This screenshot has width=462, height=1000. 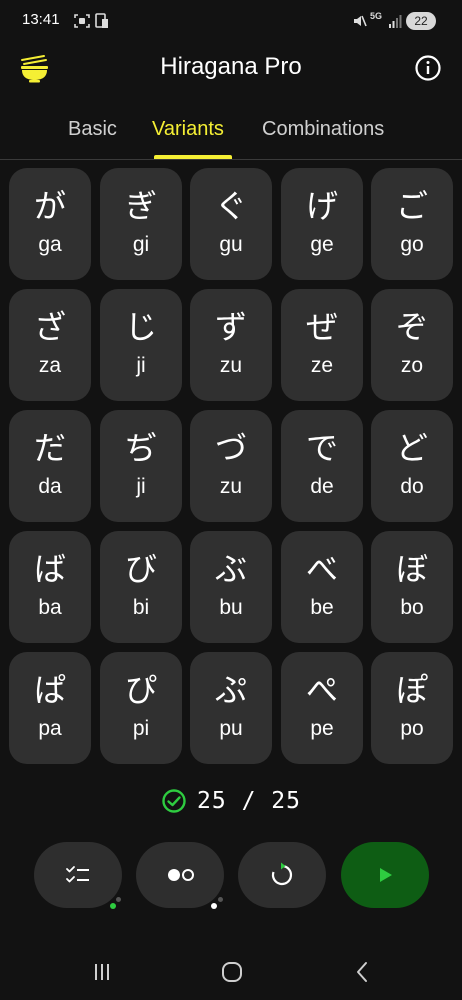 I want to click on kana-card-gi: ぎ gi, so click(x=141, y=224).